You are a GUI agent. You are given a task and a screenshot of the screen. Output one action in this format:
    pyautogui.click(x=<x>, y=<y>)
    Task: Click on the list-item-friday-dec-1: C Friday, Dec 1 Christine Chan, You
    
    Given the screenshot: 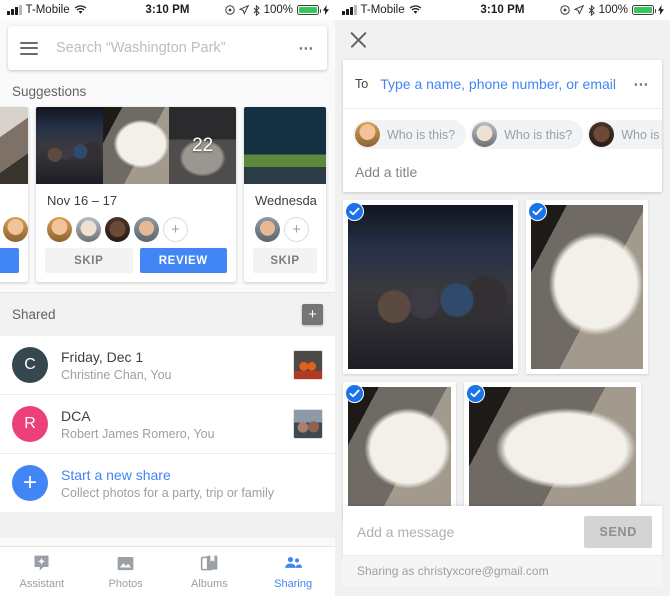 What is the action you would take?
    pyautogui.click(x=167, y=365)
    